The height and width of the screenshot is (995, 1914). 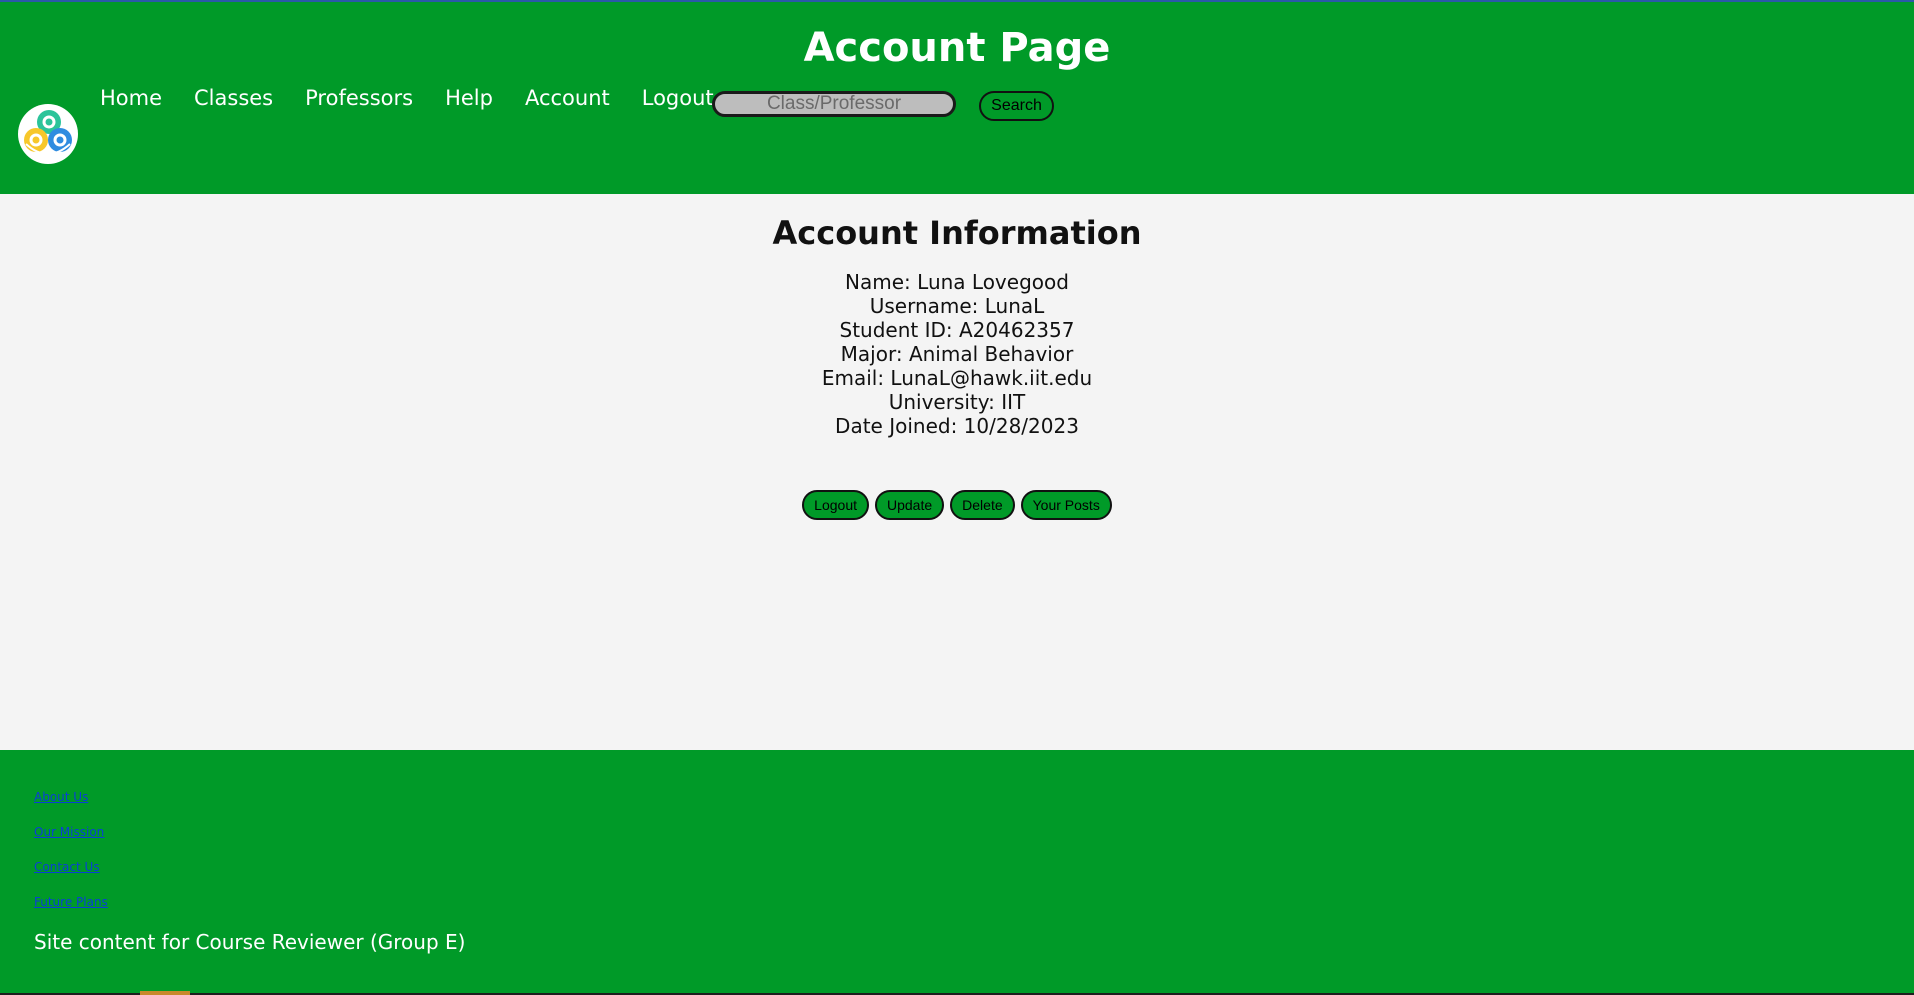 What do you see at coordinates (957, 378) in the screenshot?
I see `account-email: Email: LunaL@hawk.iit.edu` at bounding box center [957, 378].